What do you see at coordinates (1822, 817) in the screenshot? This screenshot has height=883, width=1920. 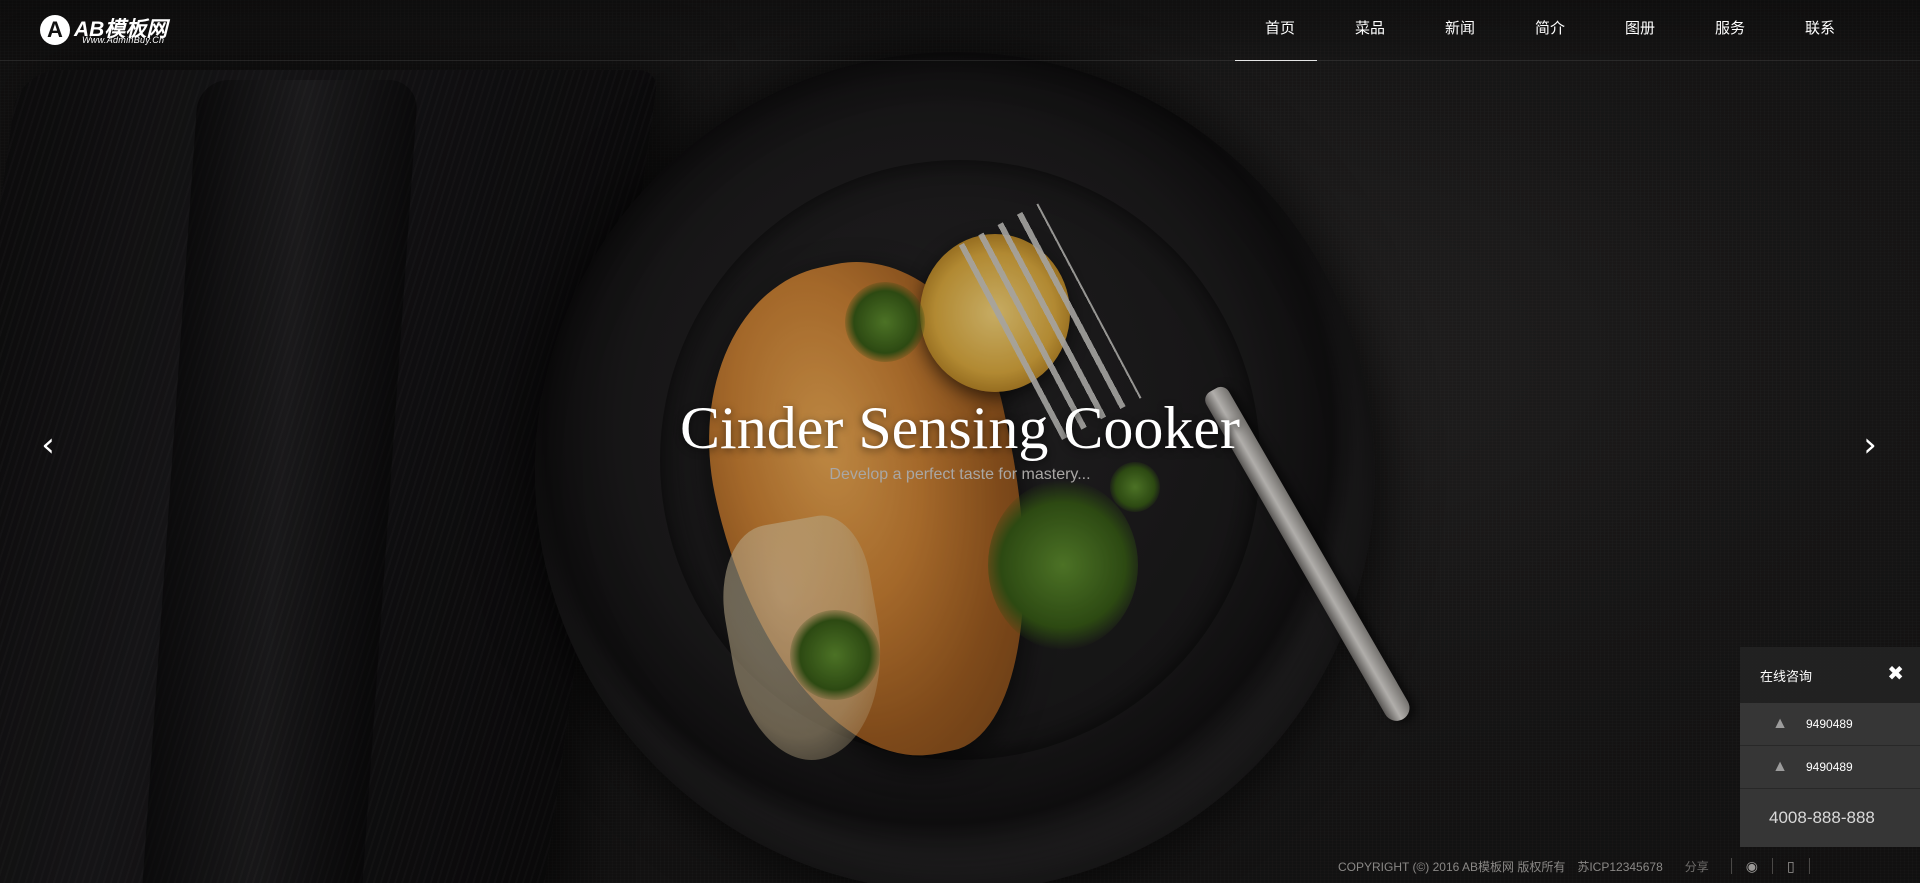 I see `consult-phone: 4008-888-888` at bounding box center [1822, 817].